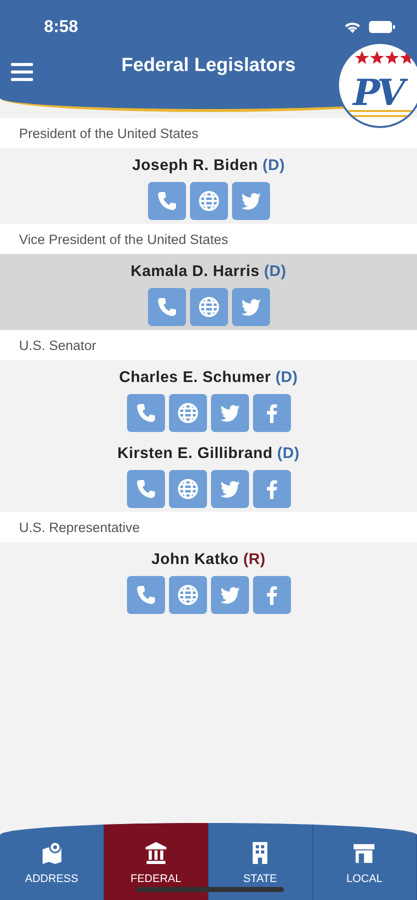  I want to click on status-time: 8:58, so click(61, 27).